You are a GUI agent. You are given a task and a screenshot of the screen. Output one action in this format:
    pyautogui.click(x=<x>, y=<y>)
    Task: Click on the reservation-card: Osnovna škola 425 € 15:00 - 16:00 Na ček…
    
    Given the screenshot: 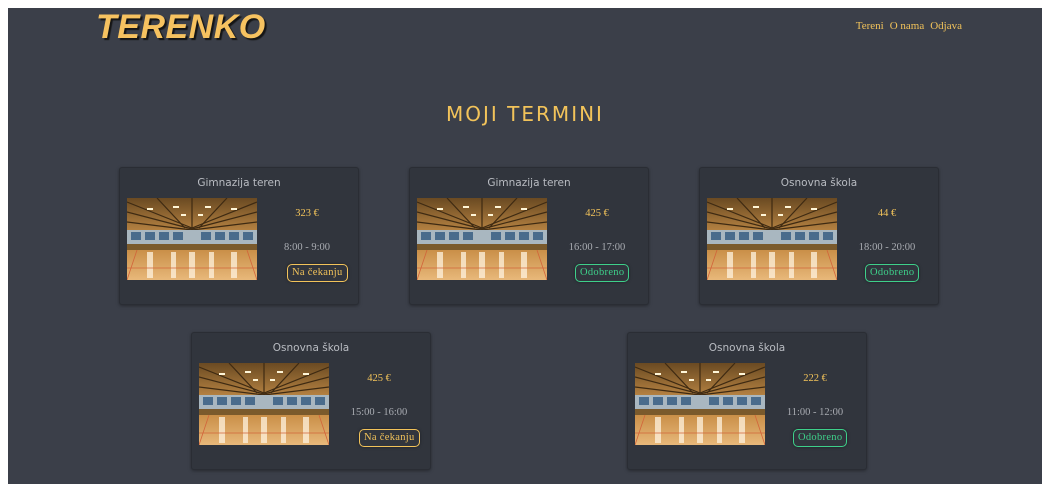 What is the action you would take?
    pyautogui.click(x=311, y=401)
    